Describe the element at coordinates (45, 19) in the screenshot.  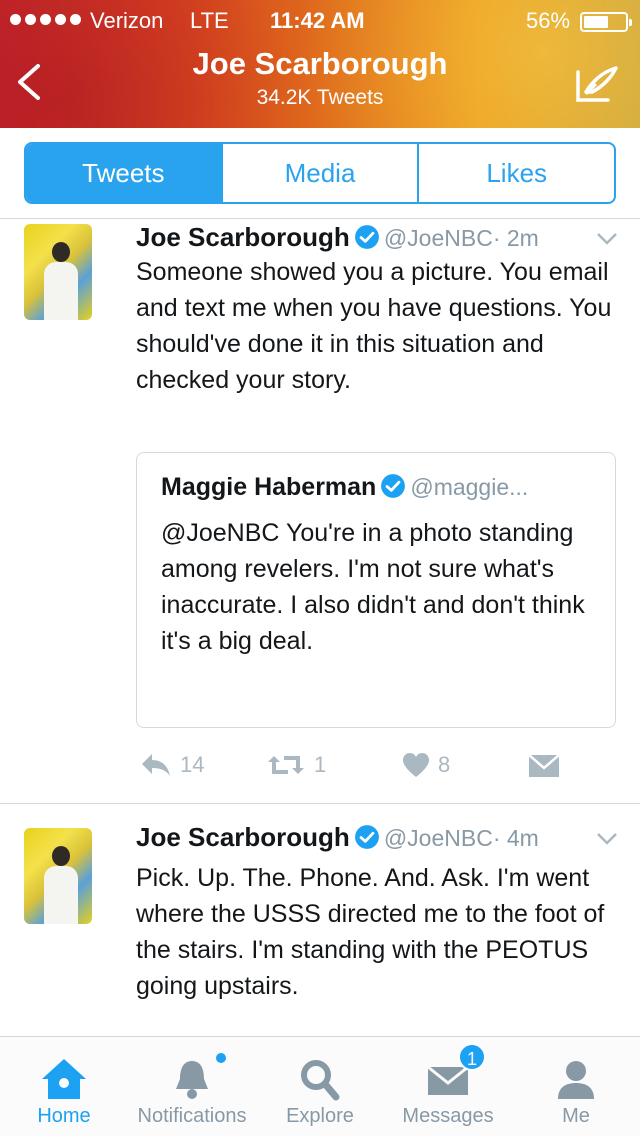
I see `signal-strength-icon` at that location.